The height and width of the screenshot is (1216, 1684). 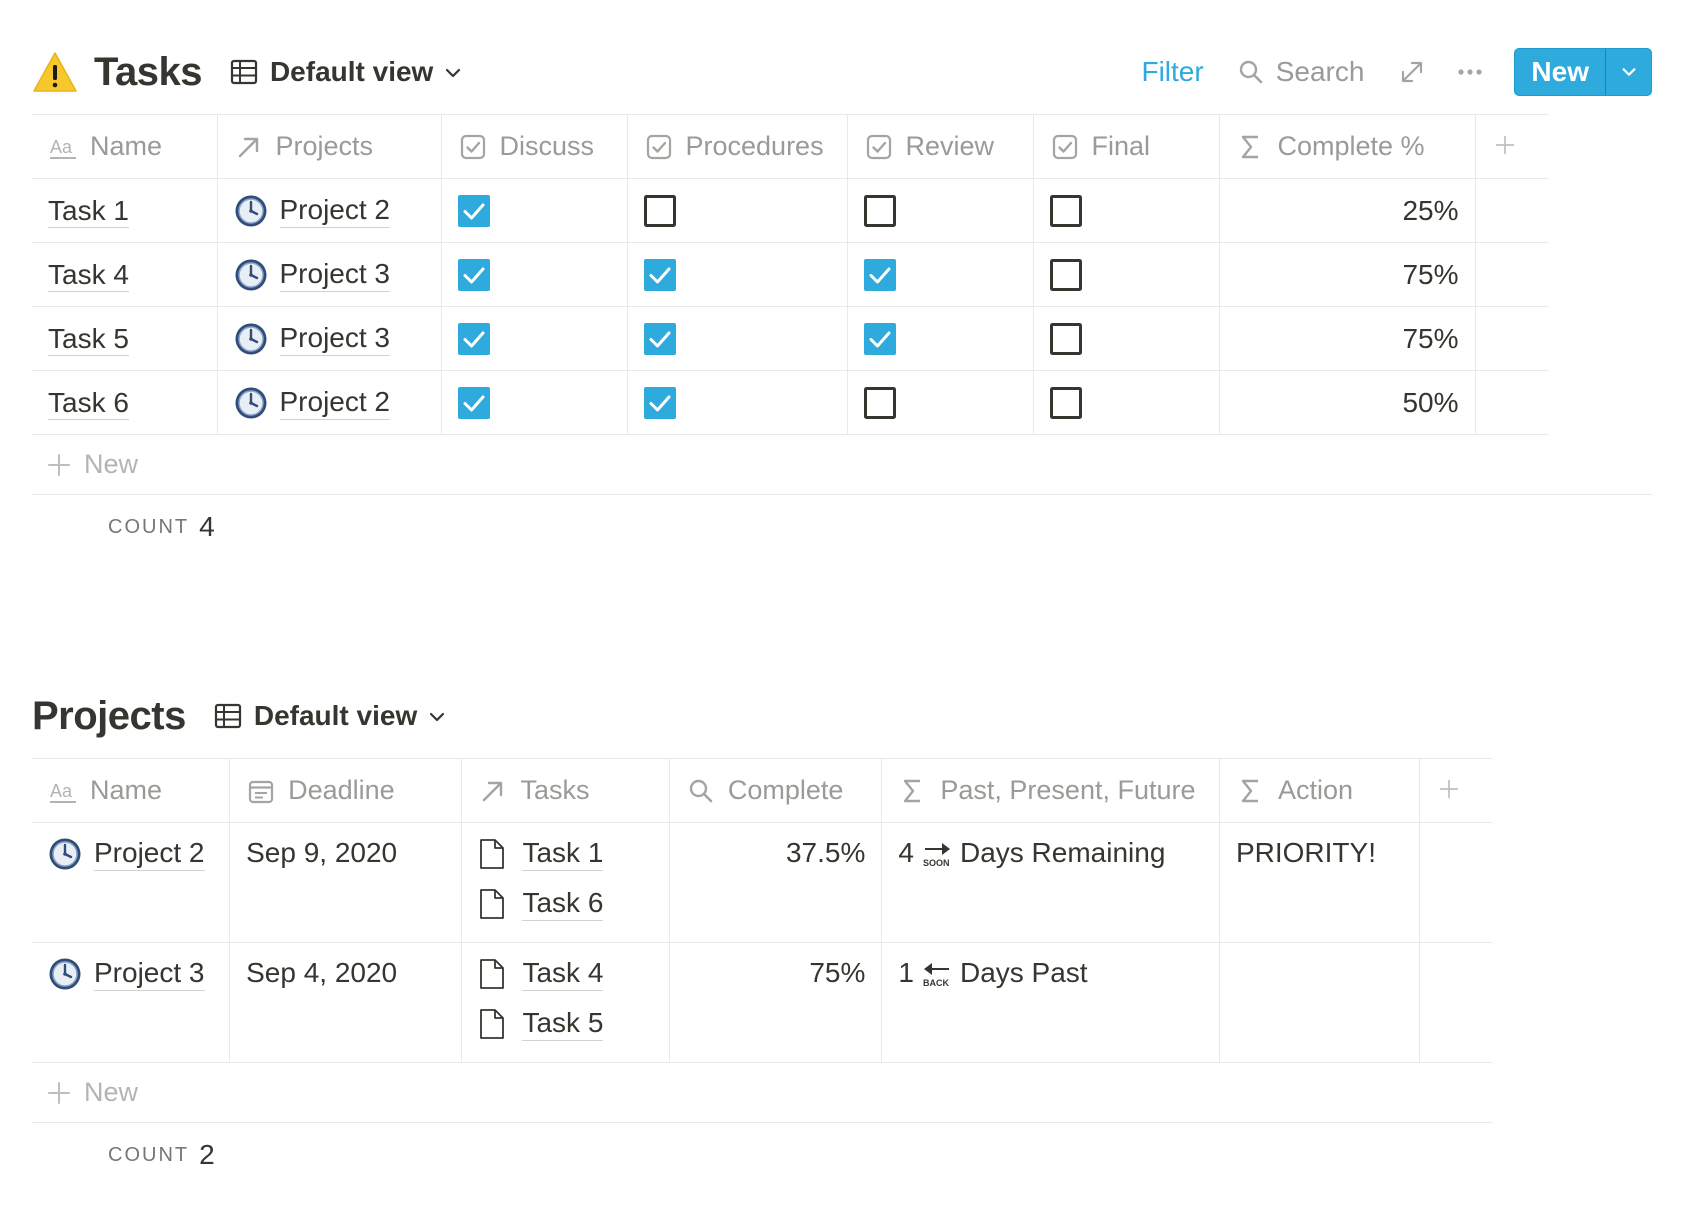 What do you see at coordinates (1628, 72) in the screenshot?
I see `new-dropdown-button` at bounding box center [1628, 72].